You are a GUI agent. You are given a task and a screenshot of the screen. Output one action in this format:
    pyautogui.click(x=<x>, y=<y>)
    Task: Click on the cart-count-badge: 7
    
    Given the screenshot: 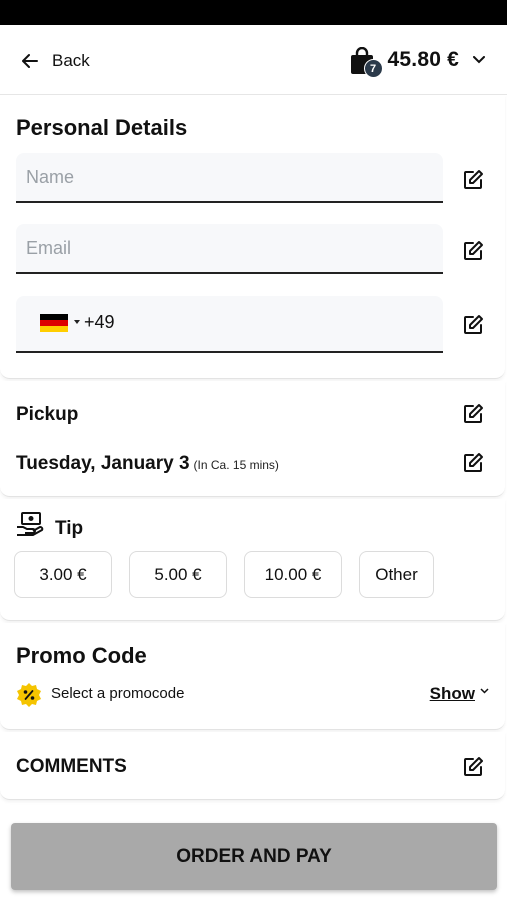 What is the action you would take?
    pyautogui.click(x=373, y=68)
    